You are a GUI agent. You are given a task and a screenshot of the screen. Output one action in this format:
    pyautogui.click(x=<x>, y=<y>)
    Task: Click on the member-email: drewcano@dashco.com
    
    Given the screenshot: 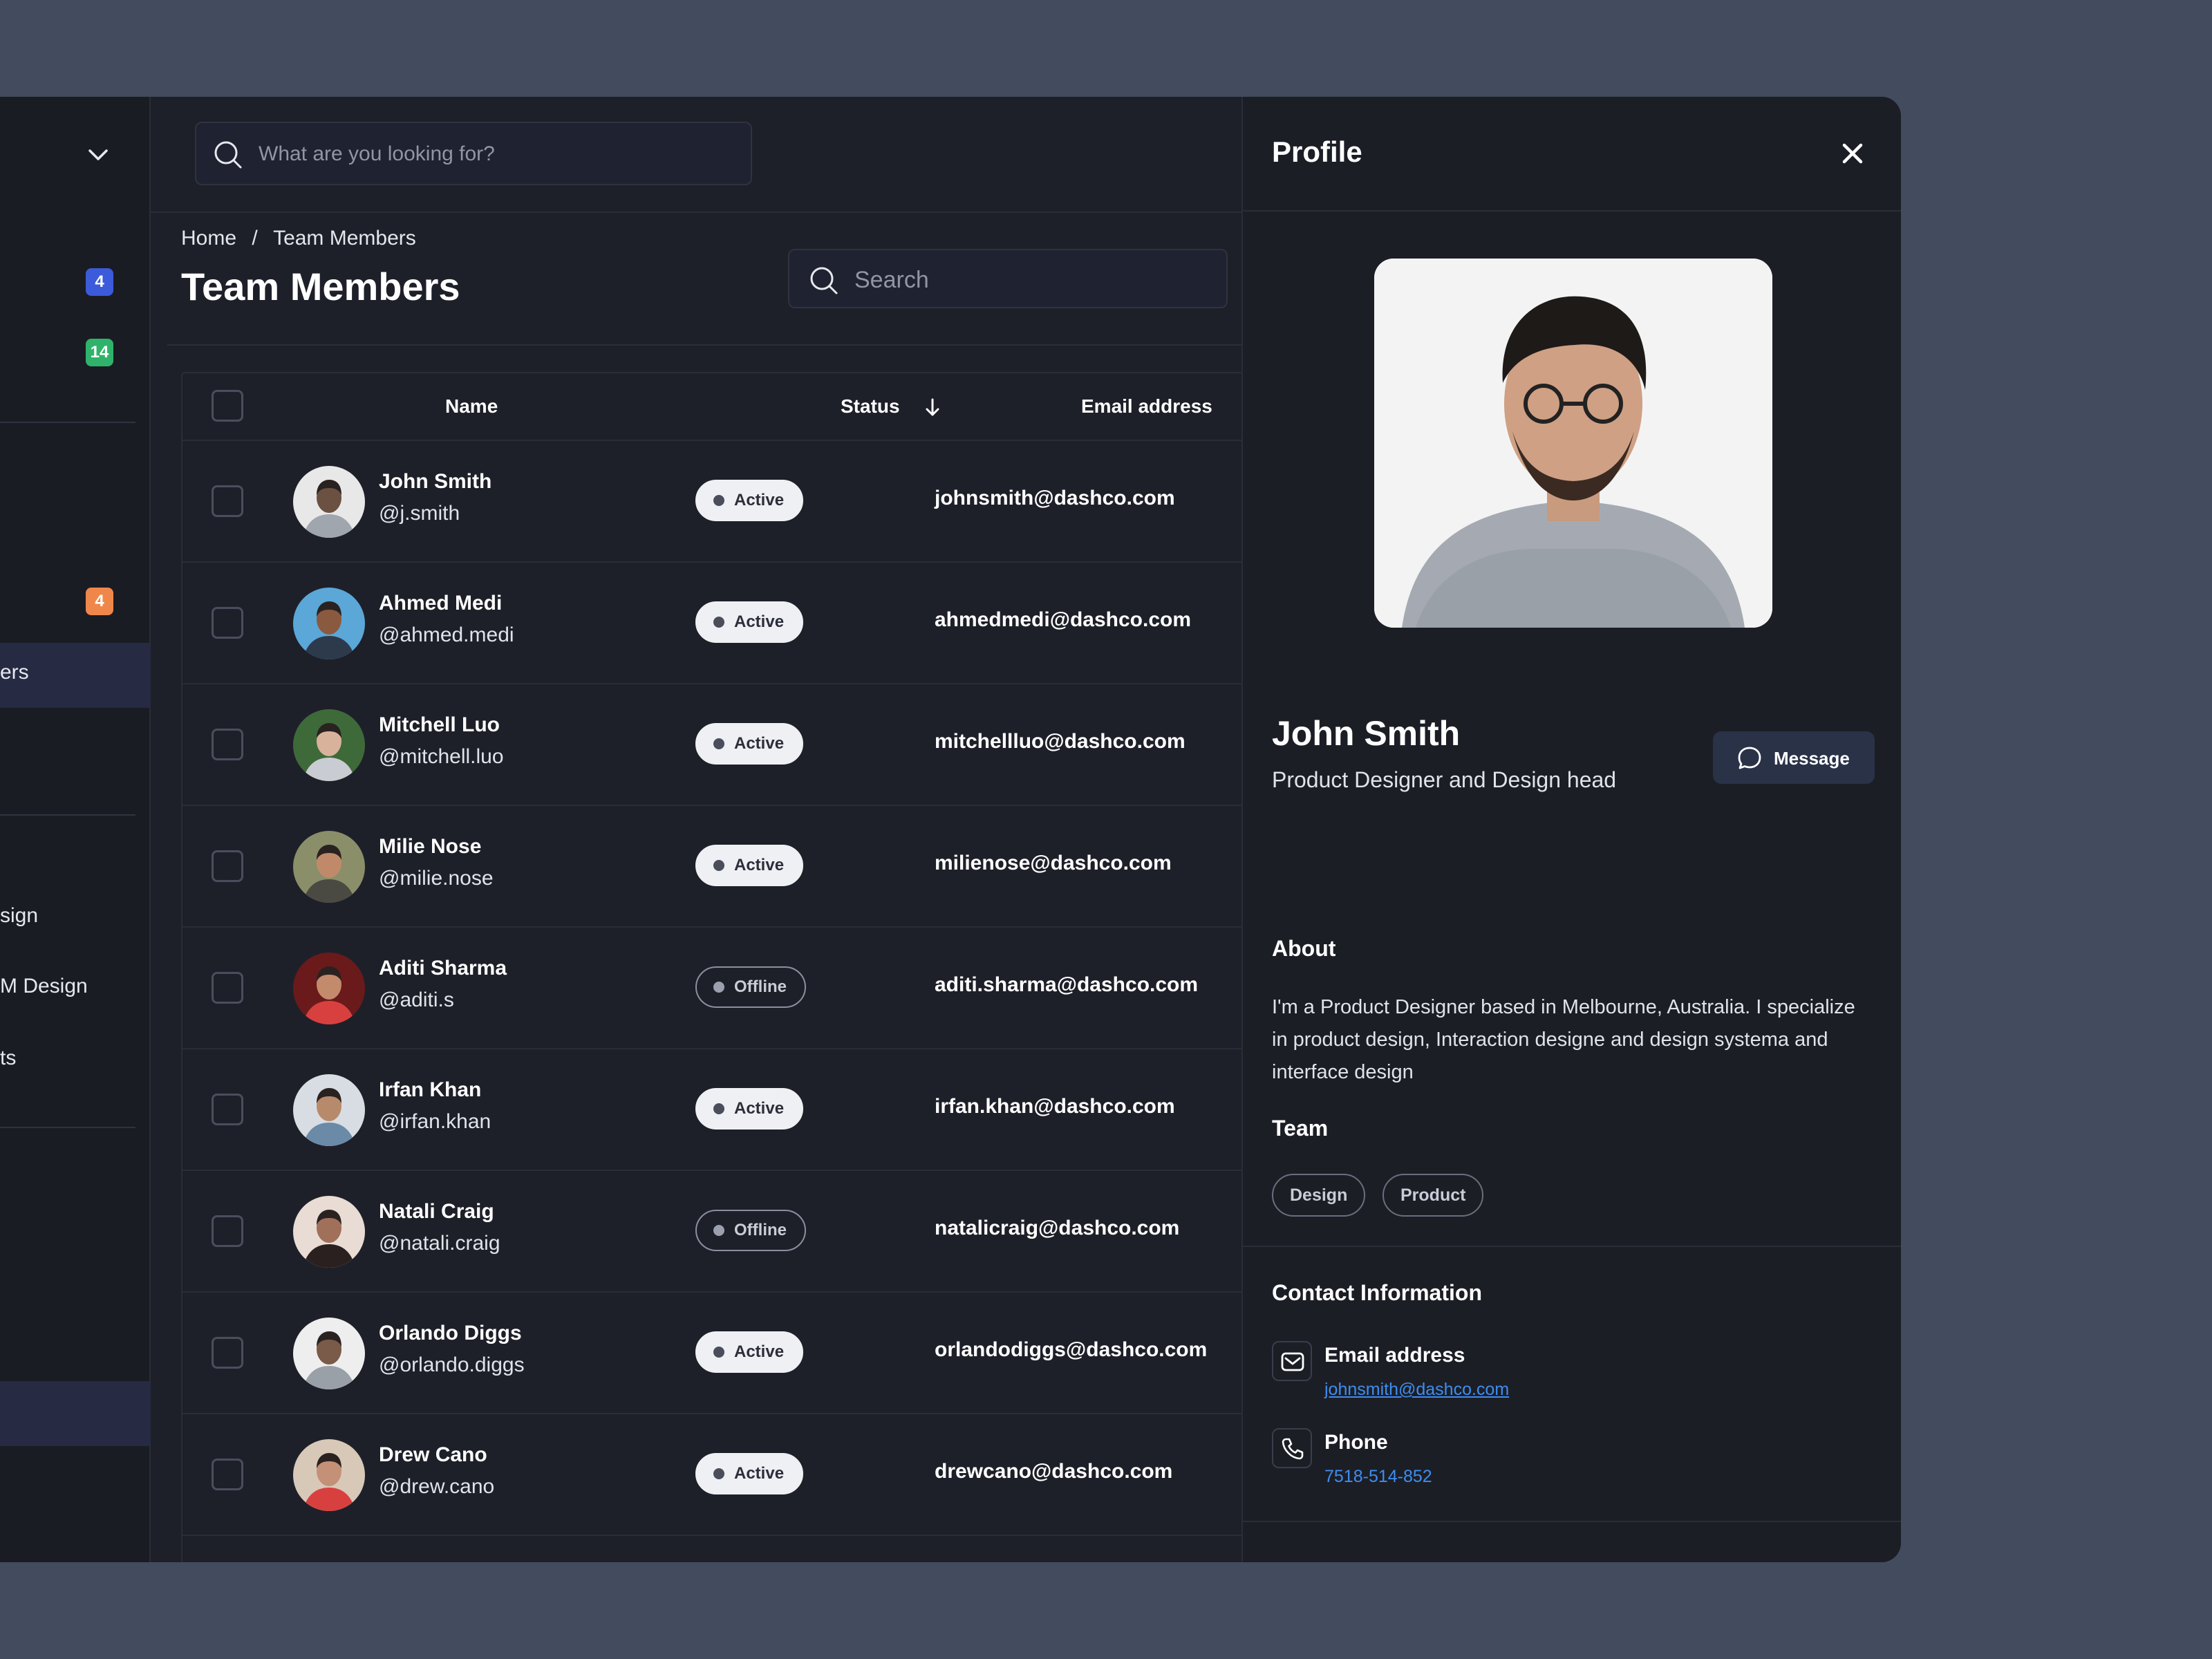 What is the action you would take?
    pyautogui.click(x=1053, y=1471)
    